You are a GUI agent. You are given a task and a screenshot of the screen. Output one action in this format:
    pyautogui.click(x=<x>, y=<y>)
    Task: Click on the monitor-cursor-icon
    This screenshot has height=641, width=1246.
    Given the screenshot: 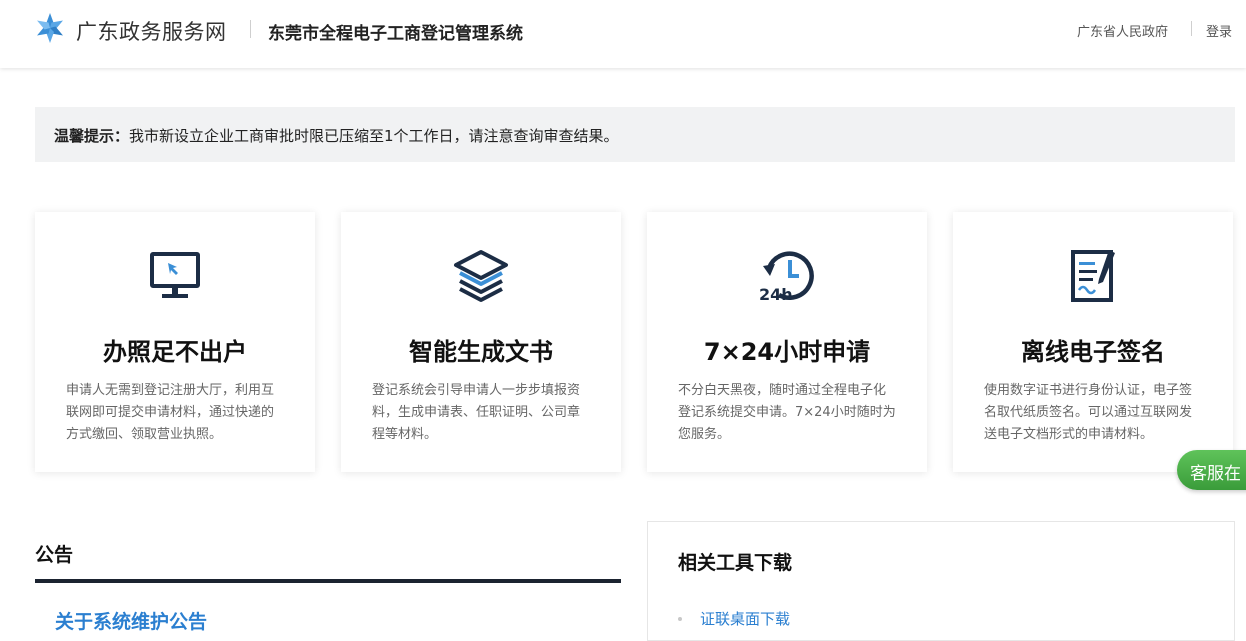 What is the action you would take?
    pyautogui.click(x=175, y=275)
    